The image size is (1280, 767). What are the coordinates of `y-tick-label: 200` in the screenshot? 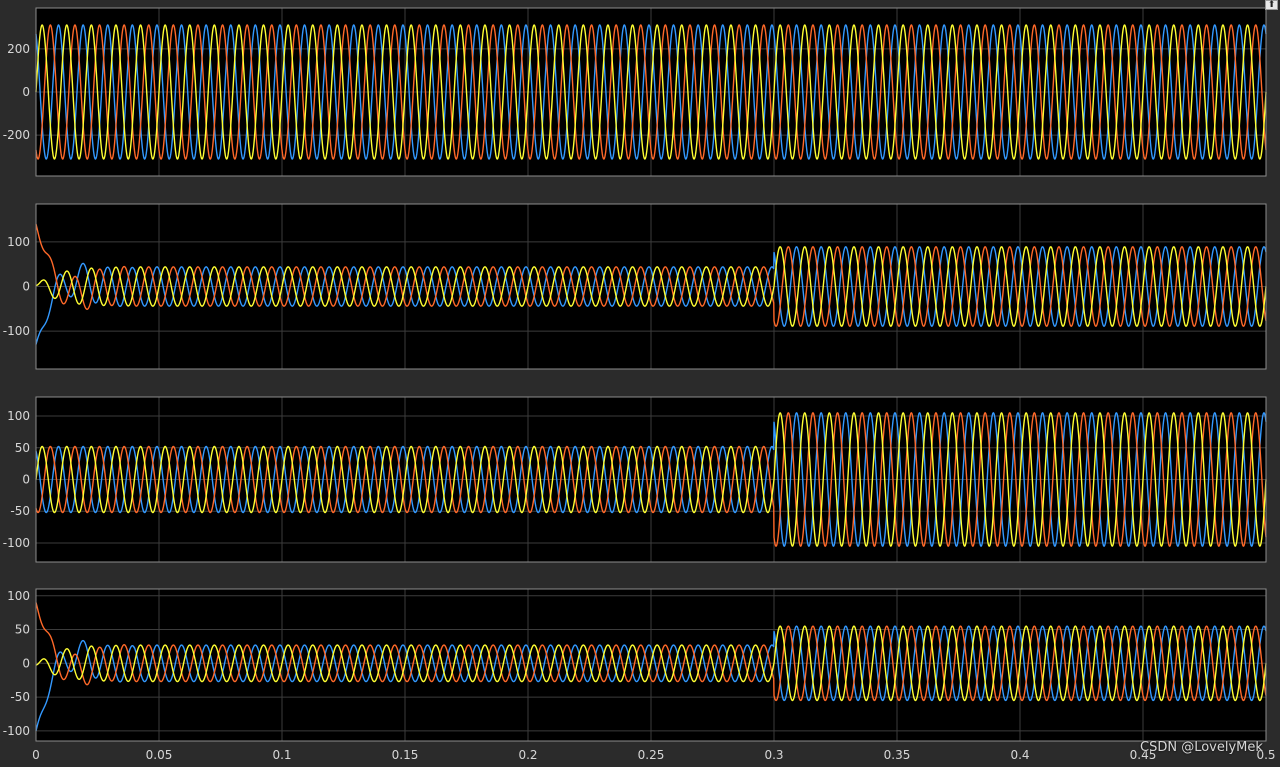 It's located at (18, 49).